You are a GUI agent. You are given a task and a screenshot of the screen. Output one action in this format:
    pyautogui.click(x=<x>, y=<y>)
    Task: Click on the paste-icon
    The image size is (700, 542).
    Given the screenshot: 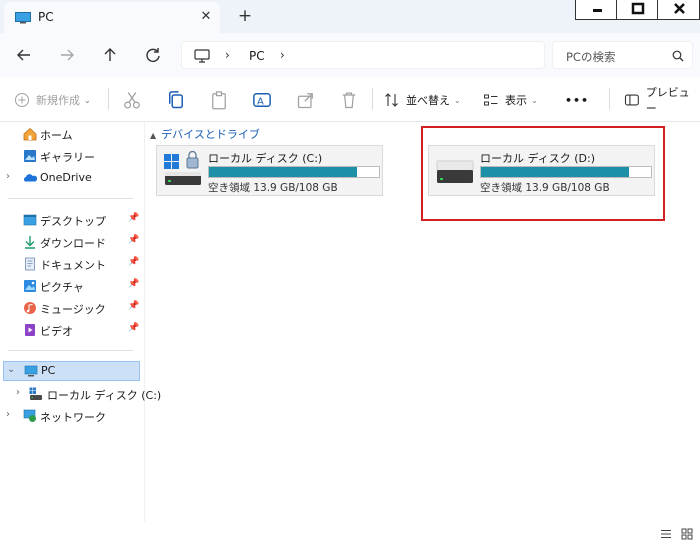 What is the action you would take?
    pyautogui.click(x=219, y=100)
    